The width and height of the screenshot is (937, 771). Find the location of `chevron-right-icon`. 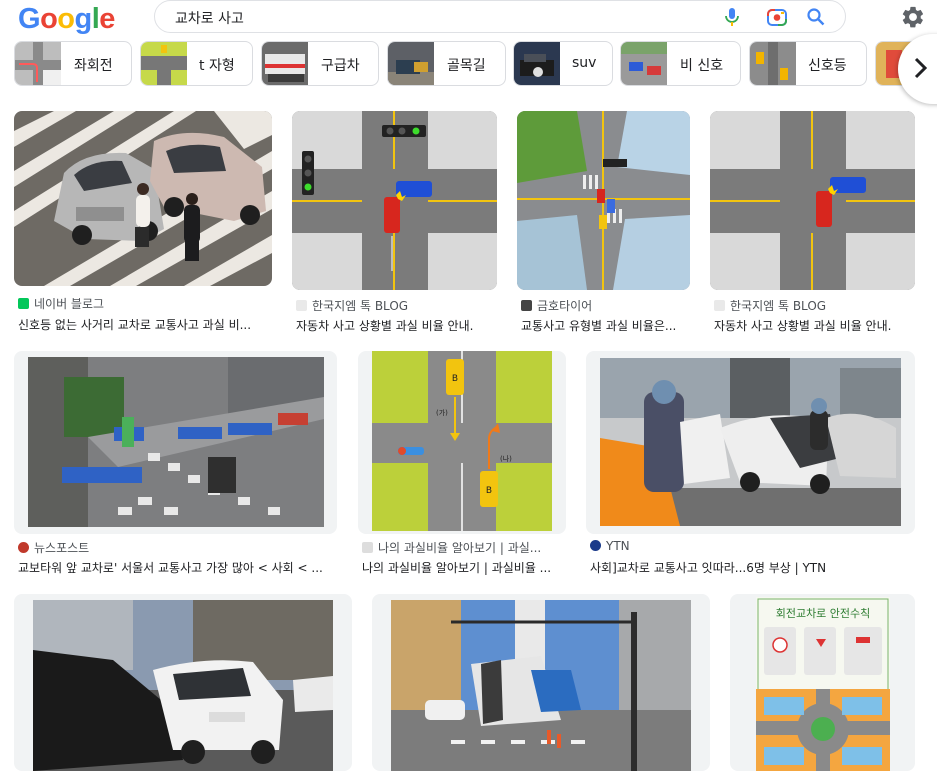

chevron-right-icon is located at coordinates (921, 68).